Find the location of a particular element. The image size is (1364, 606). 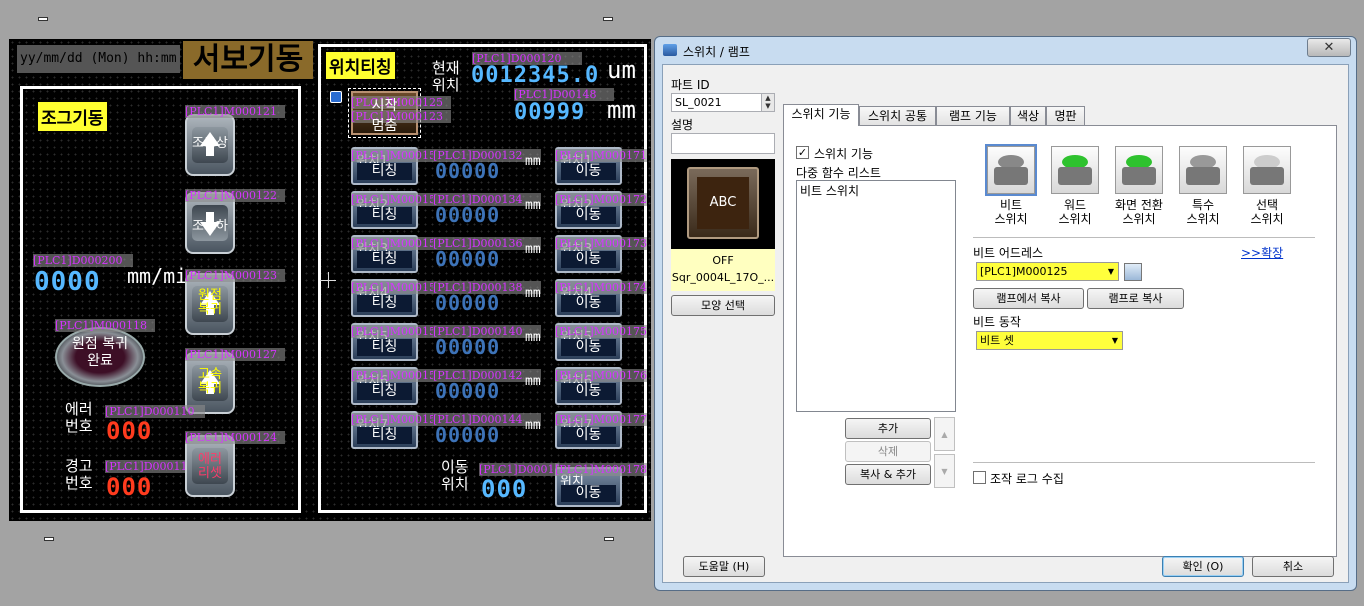

bit-address-value: [PLC1]M000125 is located at coordinates (1024, 271).